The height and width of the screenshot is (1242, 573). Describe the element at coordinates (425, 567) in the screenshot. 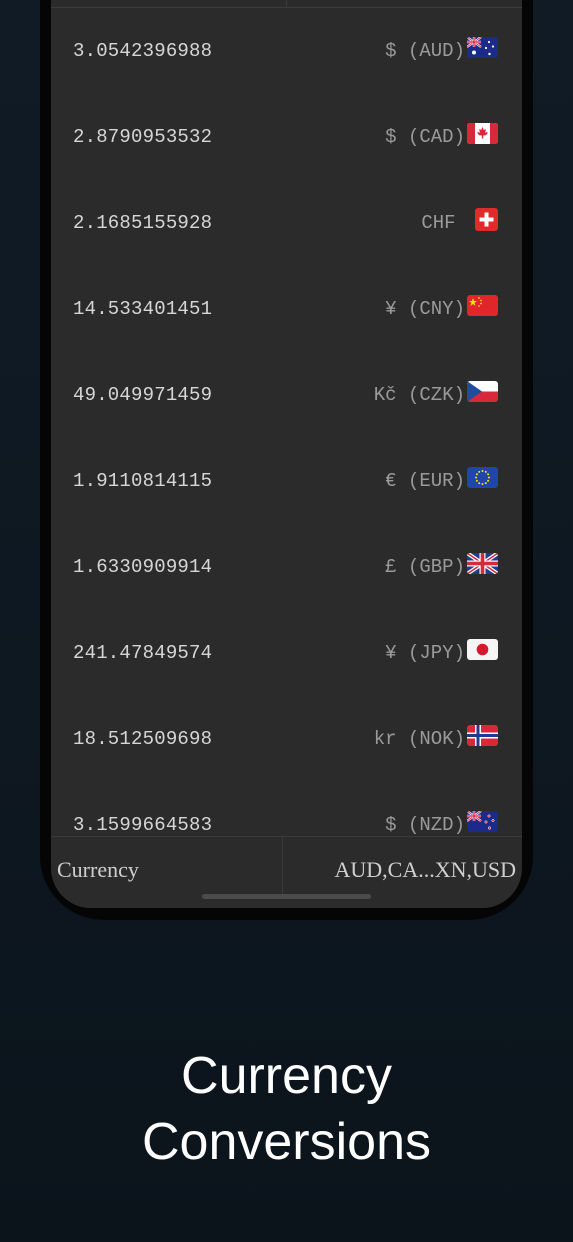

I see `currency-code: £ (GBP)` at that location.